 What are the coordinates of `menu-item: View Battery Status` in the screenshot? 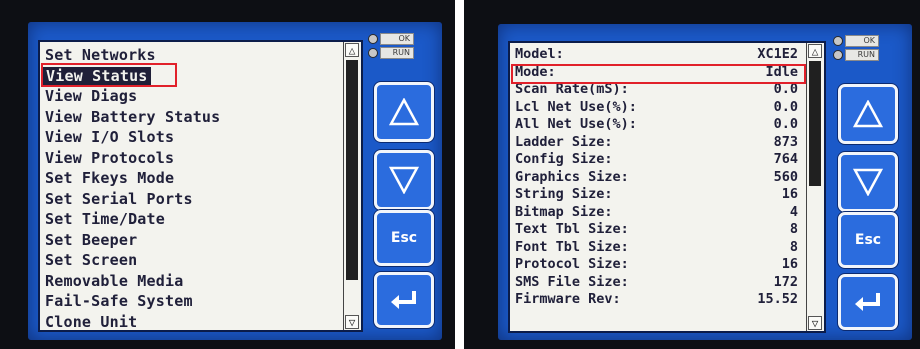 It's located at (190, 117).